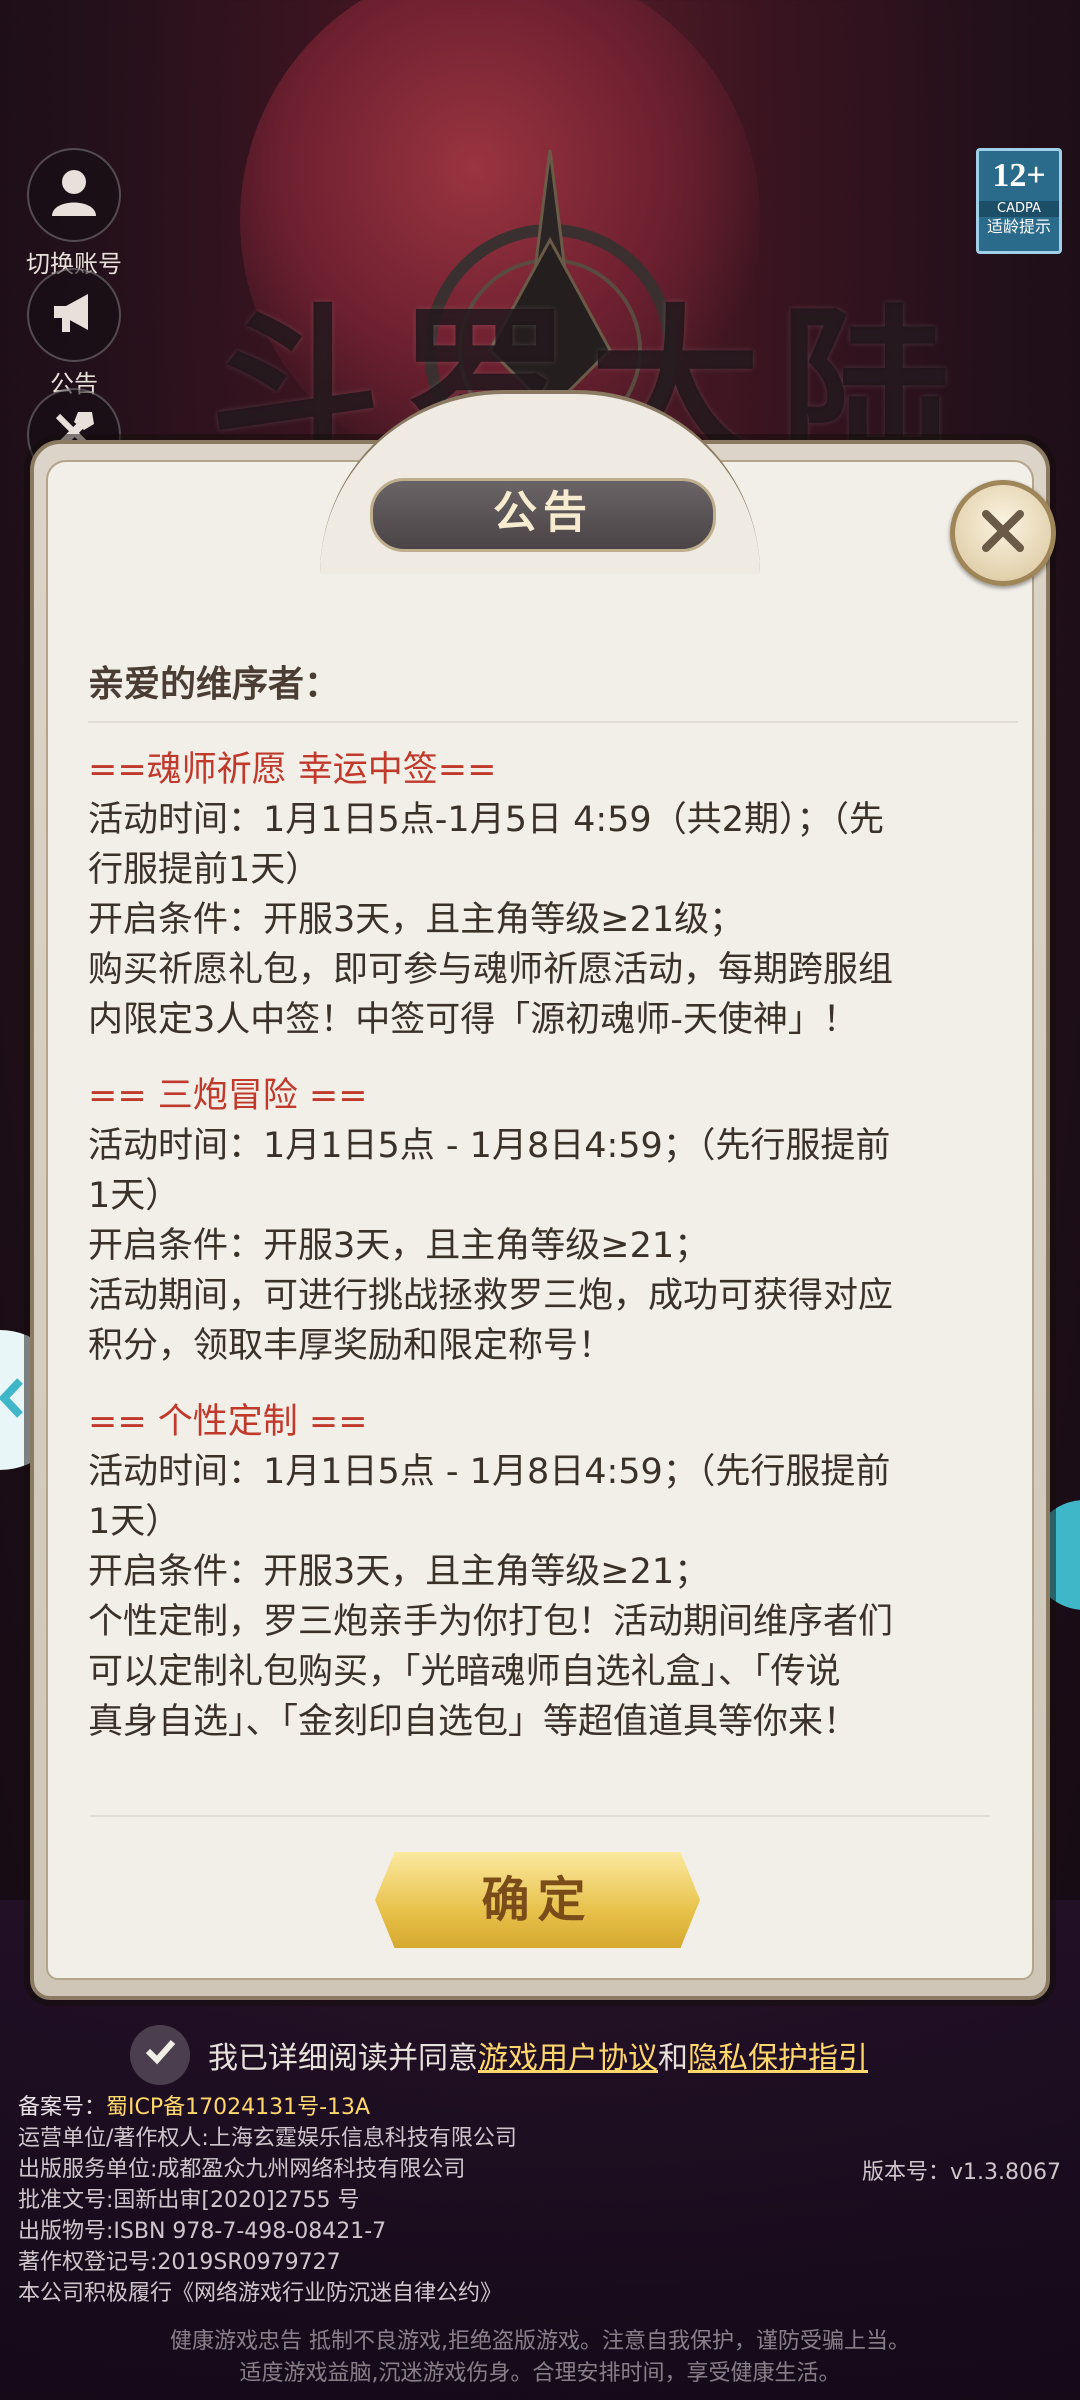  What do you see at coordinates (267, 2138) in the screenshot?
I see `footer-line: 运营单位/著作权人:上海玄霆娱乐信息科技有限公司` at bounding box center [267, 2138].